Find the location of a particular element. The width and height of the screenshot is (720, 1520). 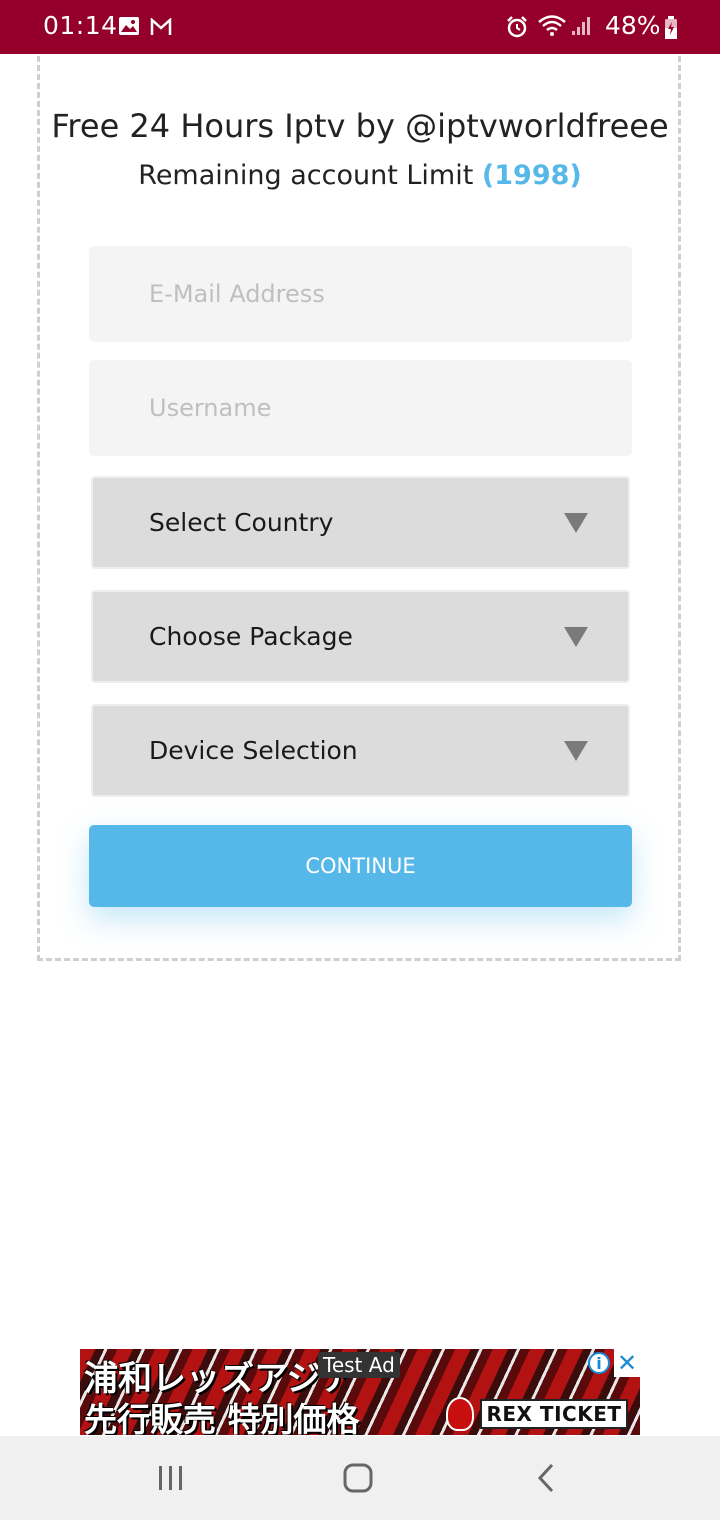

wifi-icon is located at coordinates (552, 26).